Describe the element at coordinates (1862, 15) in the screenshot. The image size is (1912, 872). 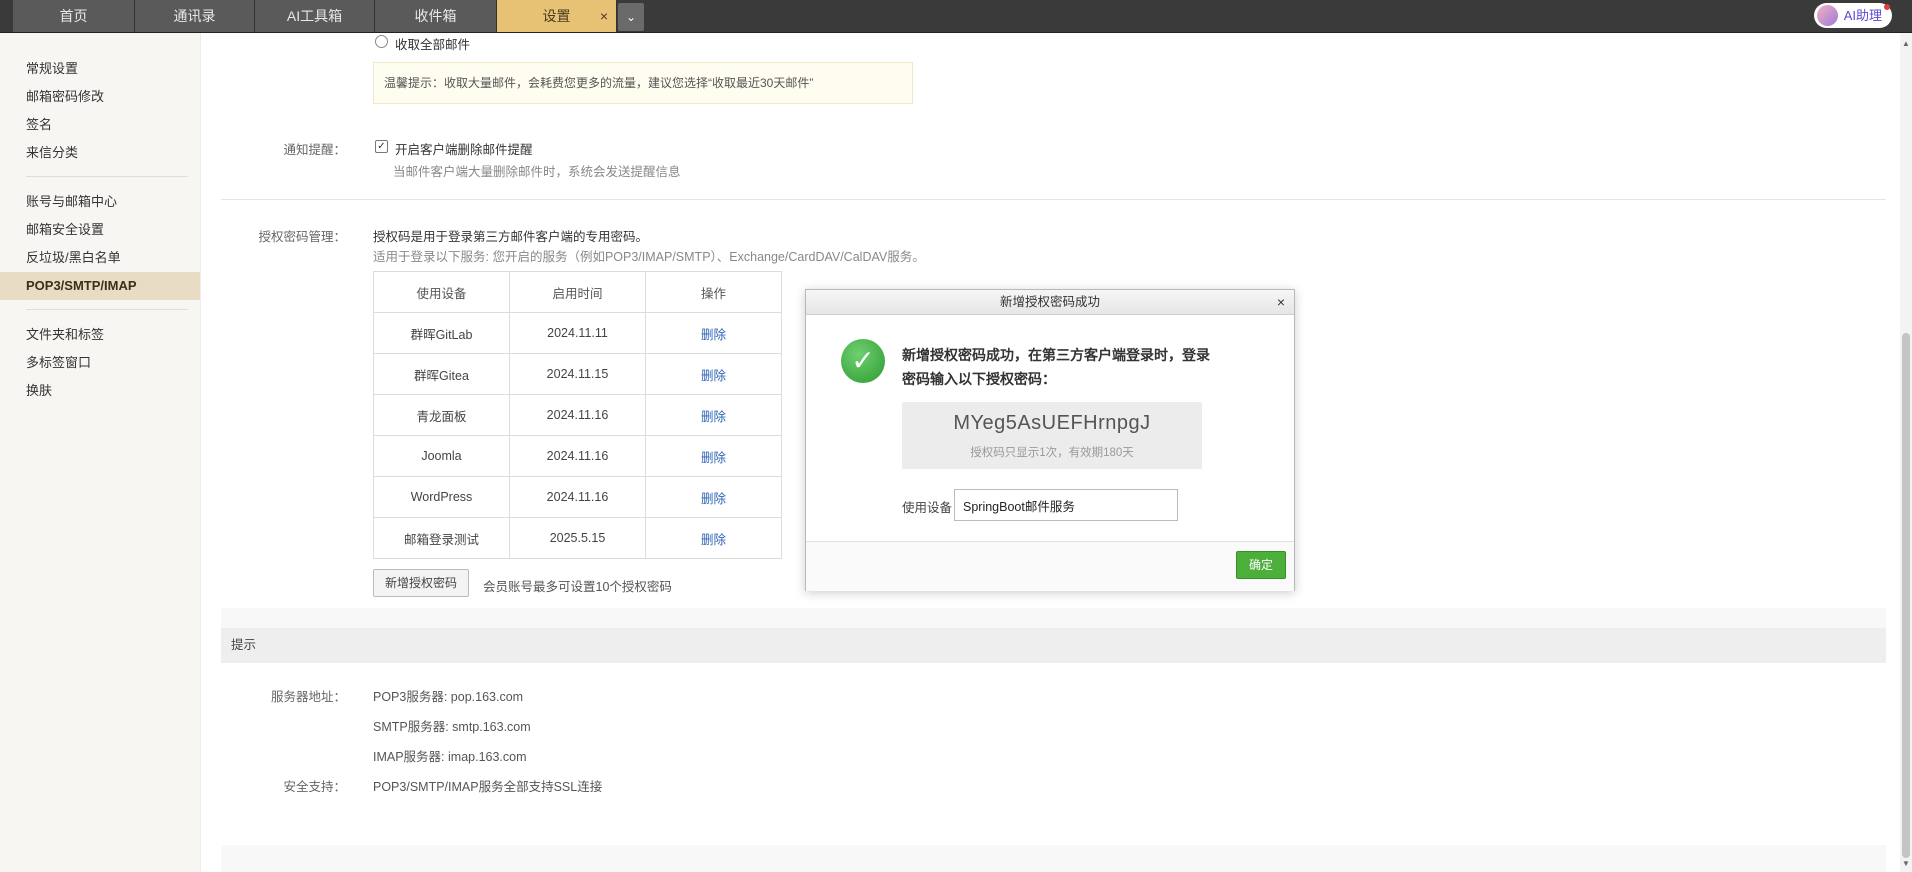
I see `ai-assistant-label: AI助理` at that location.